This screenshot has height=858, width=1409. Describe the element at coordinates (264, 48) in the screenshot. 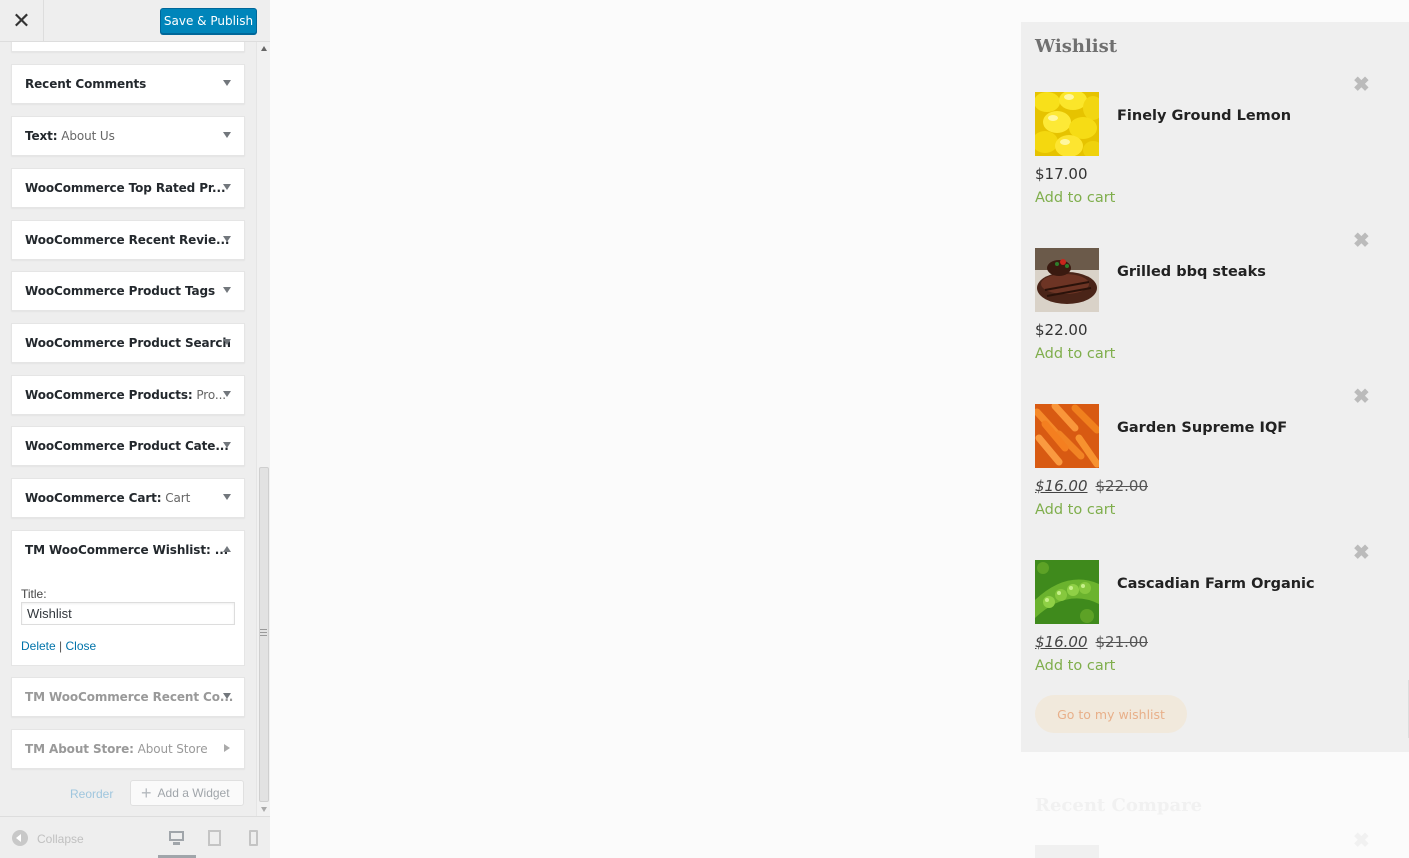

I see `scroll-up-arrow-icon` at that location.